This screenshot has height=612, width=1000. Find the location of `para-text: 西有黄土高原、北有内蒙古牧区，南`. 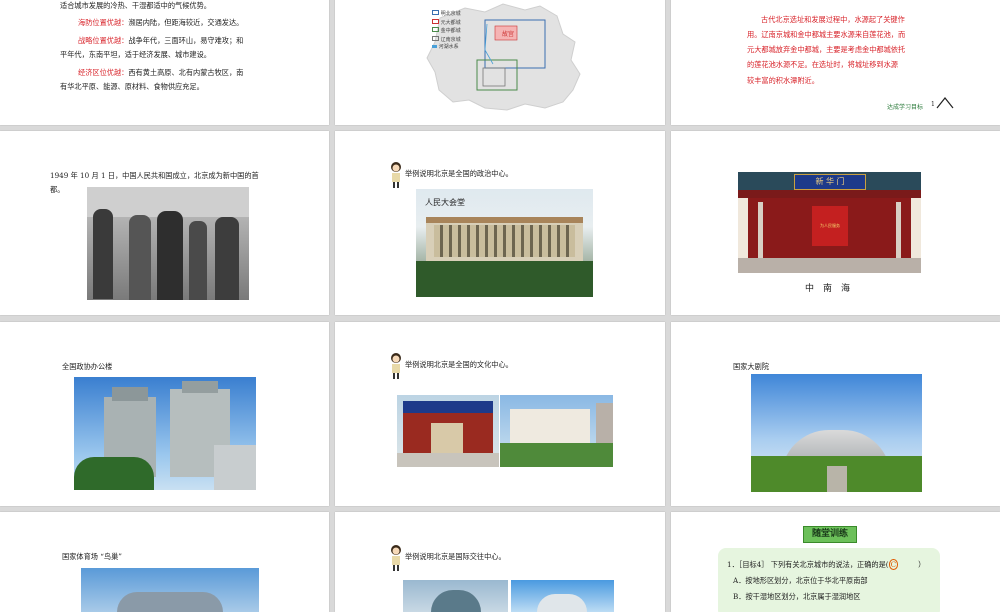

para-text: 西有黄土高原、北有内蒙古牧区，南 is located at coordinates (186, 72).